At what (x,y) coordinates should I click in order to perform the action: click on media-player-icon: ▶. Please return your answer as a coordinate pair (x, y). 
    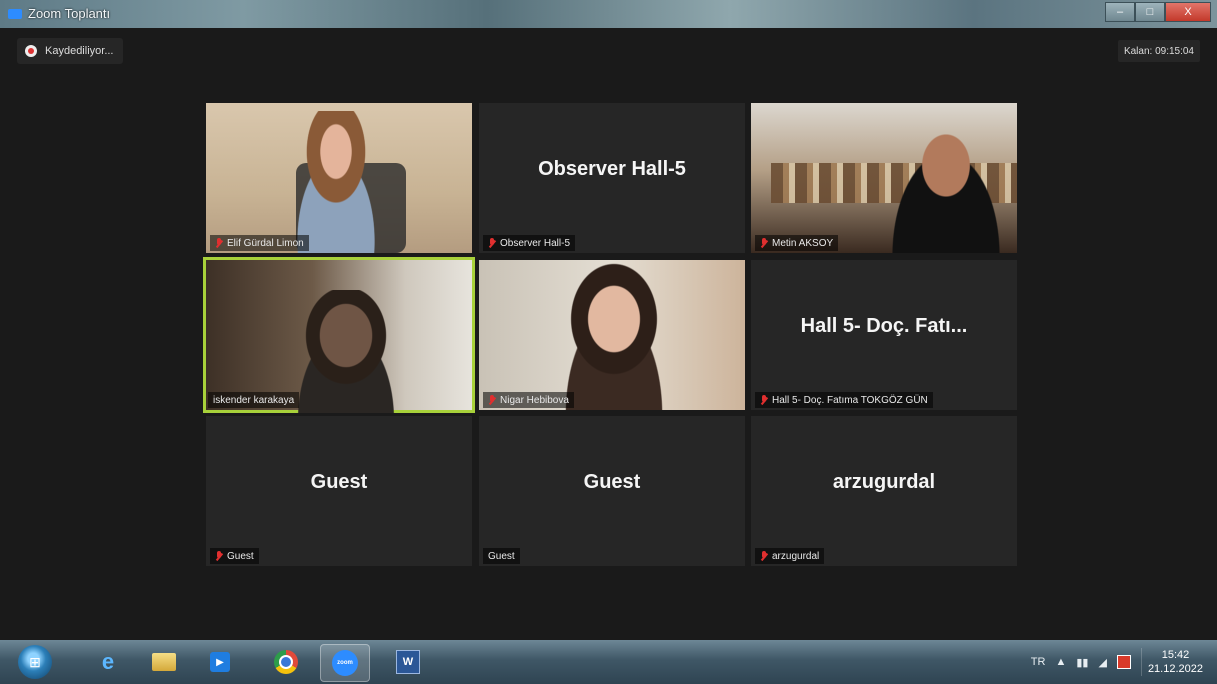
    Looking at the image, I should click on (220, 662).